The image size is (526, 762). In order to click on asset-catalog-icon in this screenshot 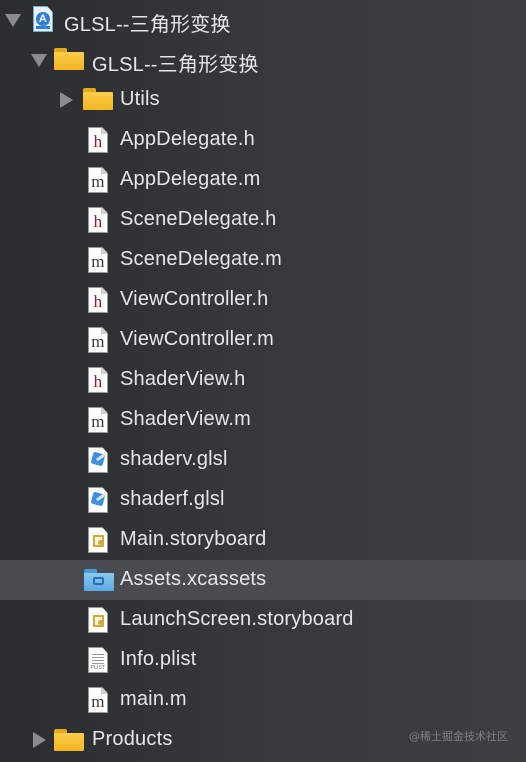, I will do `click(99, 580)`.